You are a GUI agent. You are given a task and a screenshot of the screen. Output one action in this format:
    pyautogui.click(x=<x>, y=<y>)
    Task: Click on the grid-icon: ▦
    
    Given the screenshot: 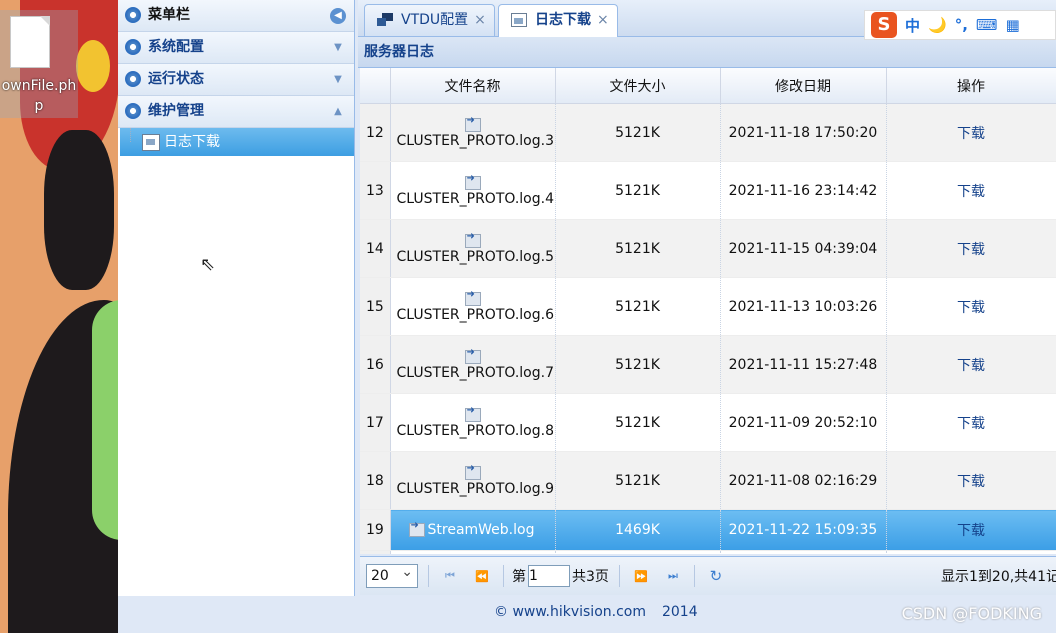 What is the action you would take?
    pyautogui.click(x=1013, y=25)
    